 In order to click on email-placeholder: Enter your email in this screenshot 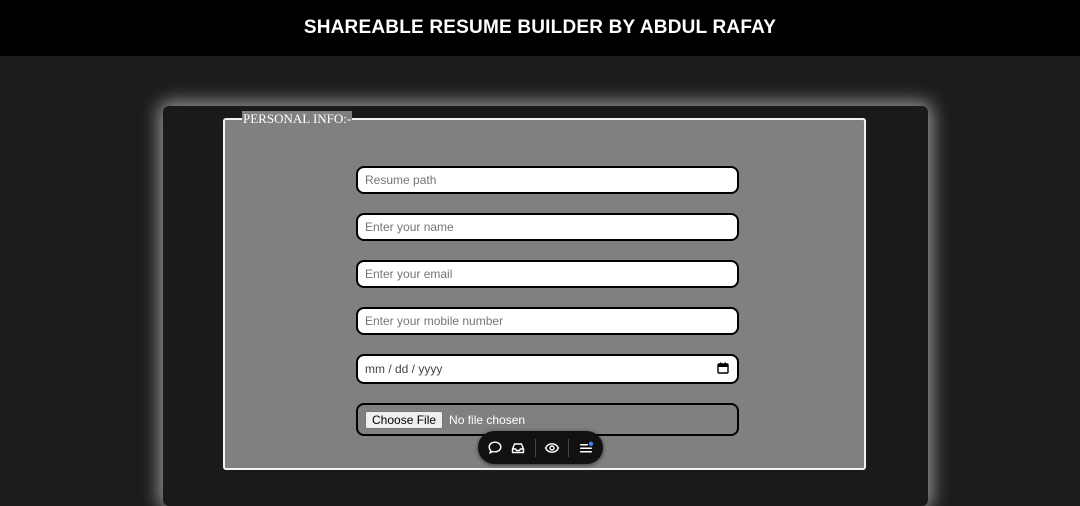, I will do `click(409, 274)`.